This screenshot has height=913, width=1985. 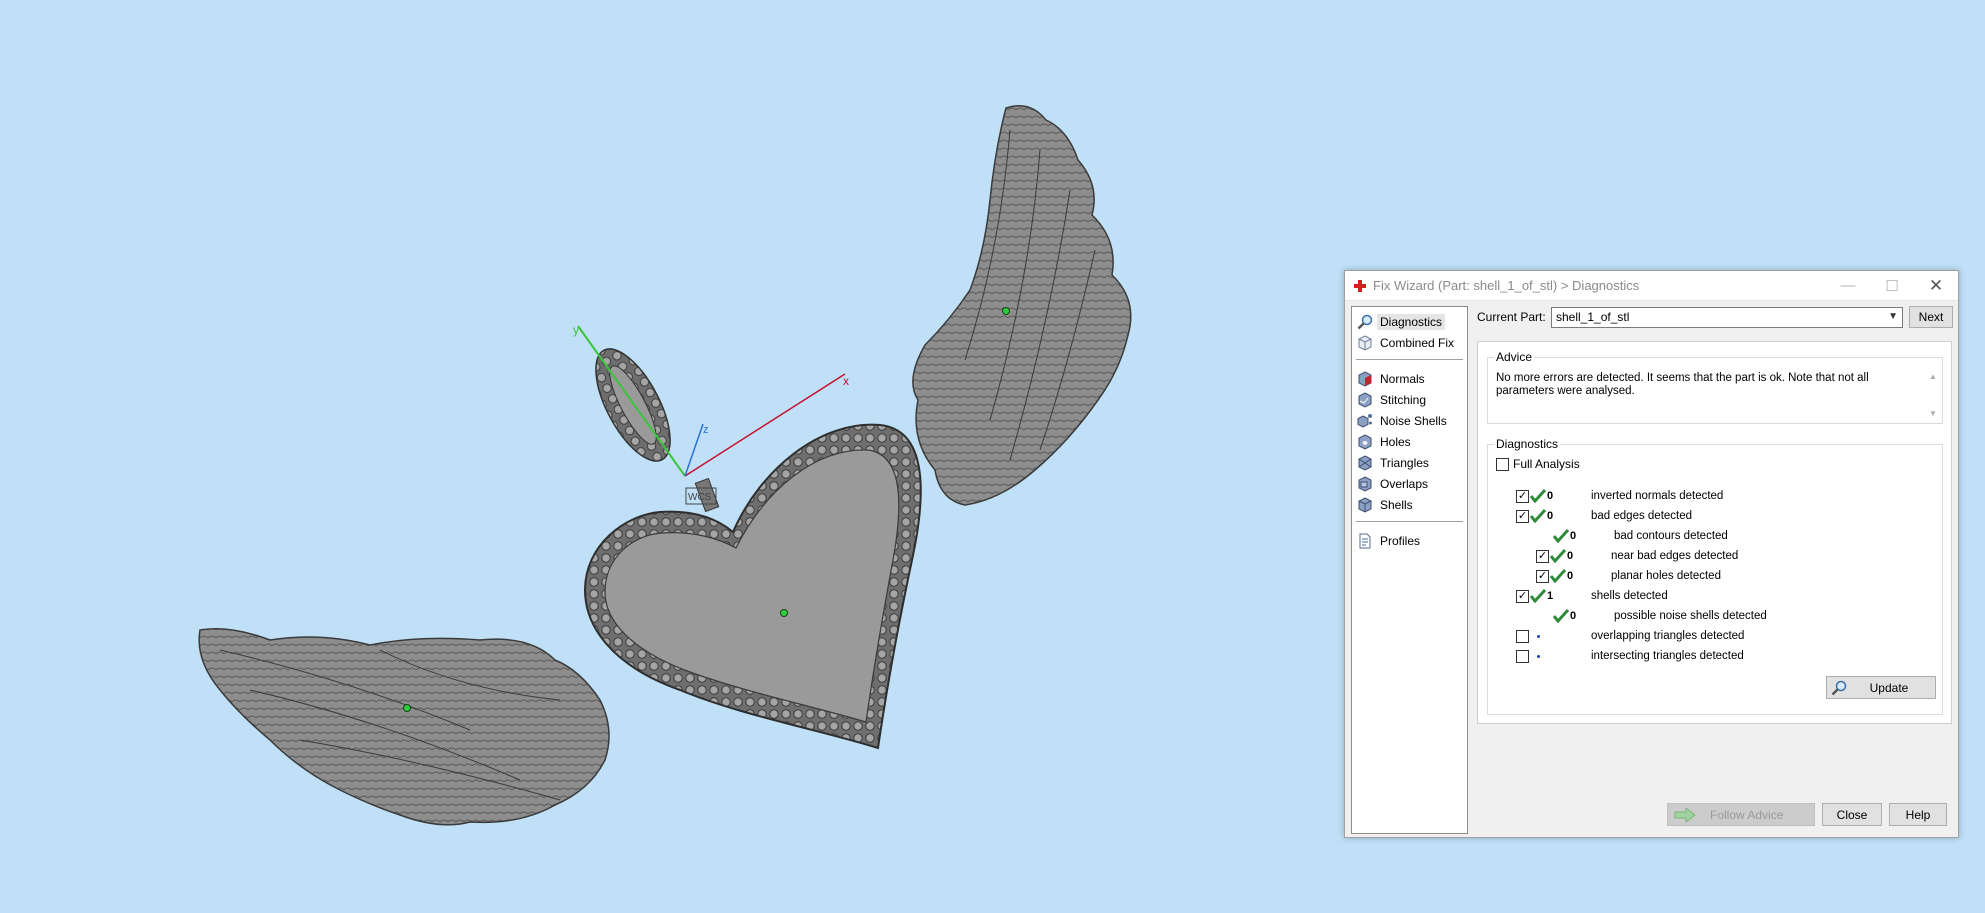 I want to click on diag-row-intersecting-triangles: intersecting triangles detected, so click(x=1630, y=656).